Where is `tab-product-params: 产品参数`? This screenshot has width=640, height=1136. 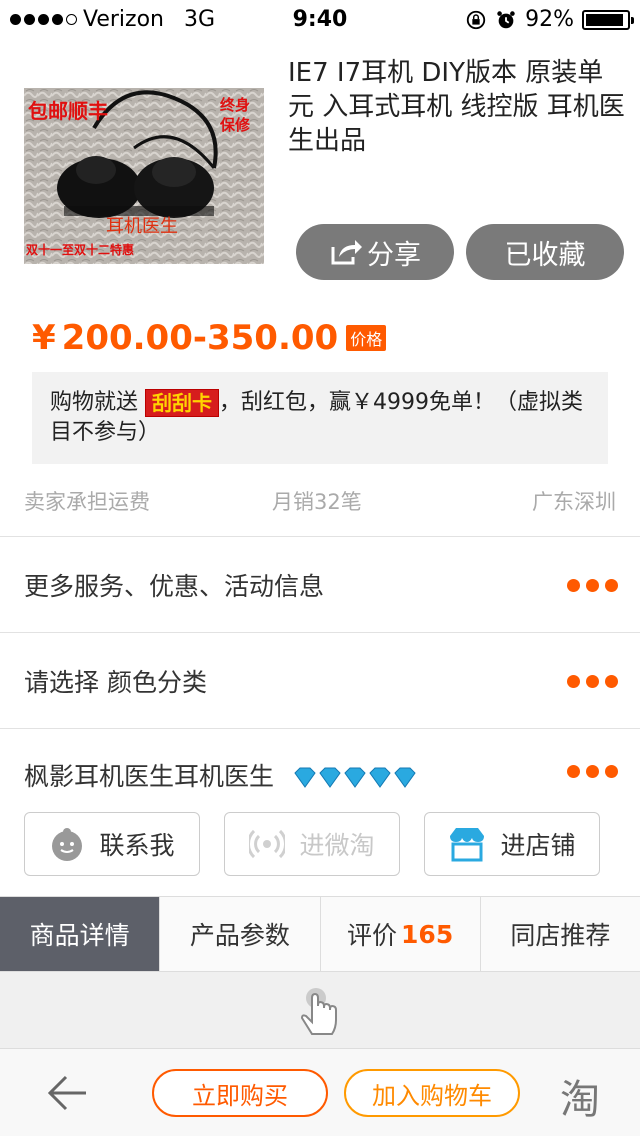
tab-product-params: 产品参数 is located at coordinates (240, 934).